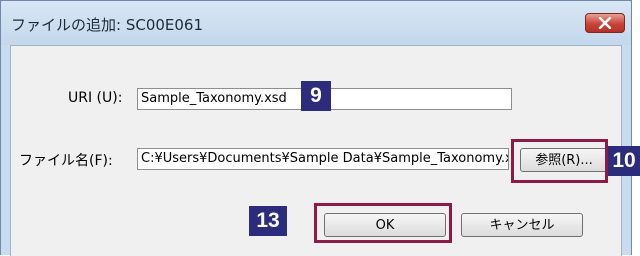 Image resolution: width=640 pixels, height=256 pixels. I want to click on annotation-highlight-ok, so click(383, 223).